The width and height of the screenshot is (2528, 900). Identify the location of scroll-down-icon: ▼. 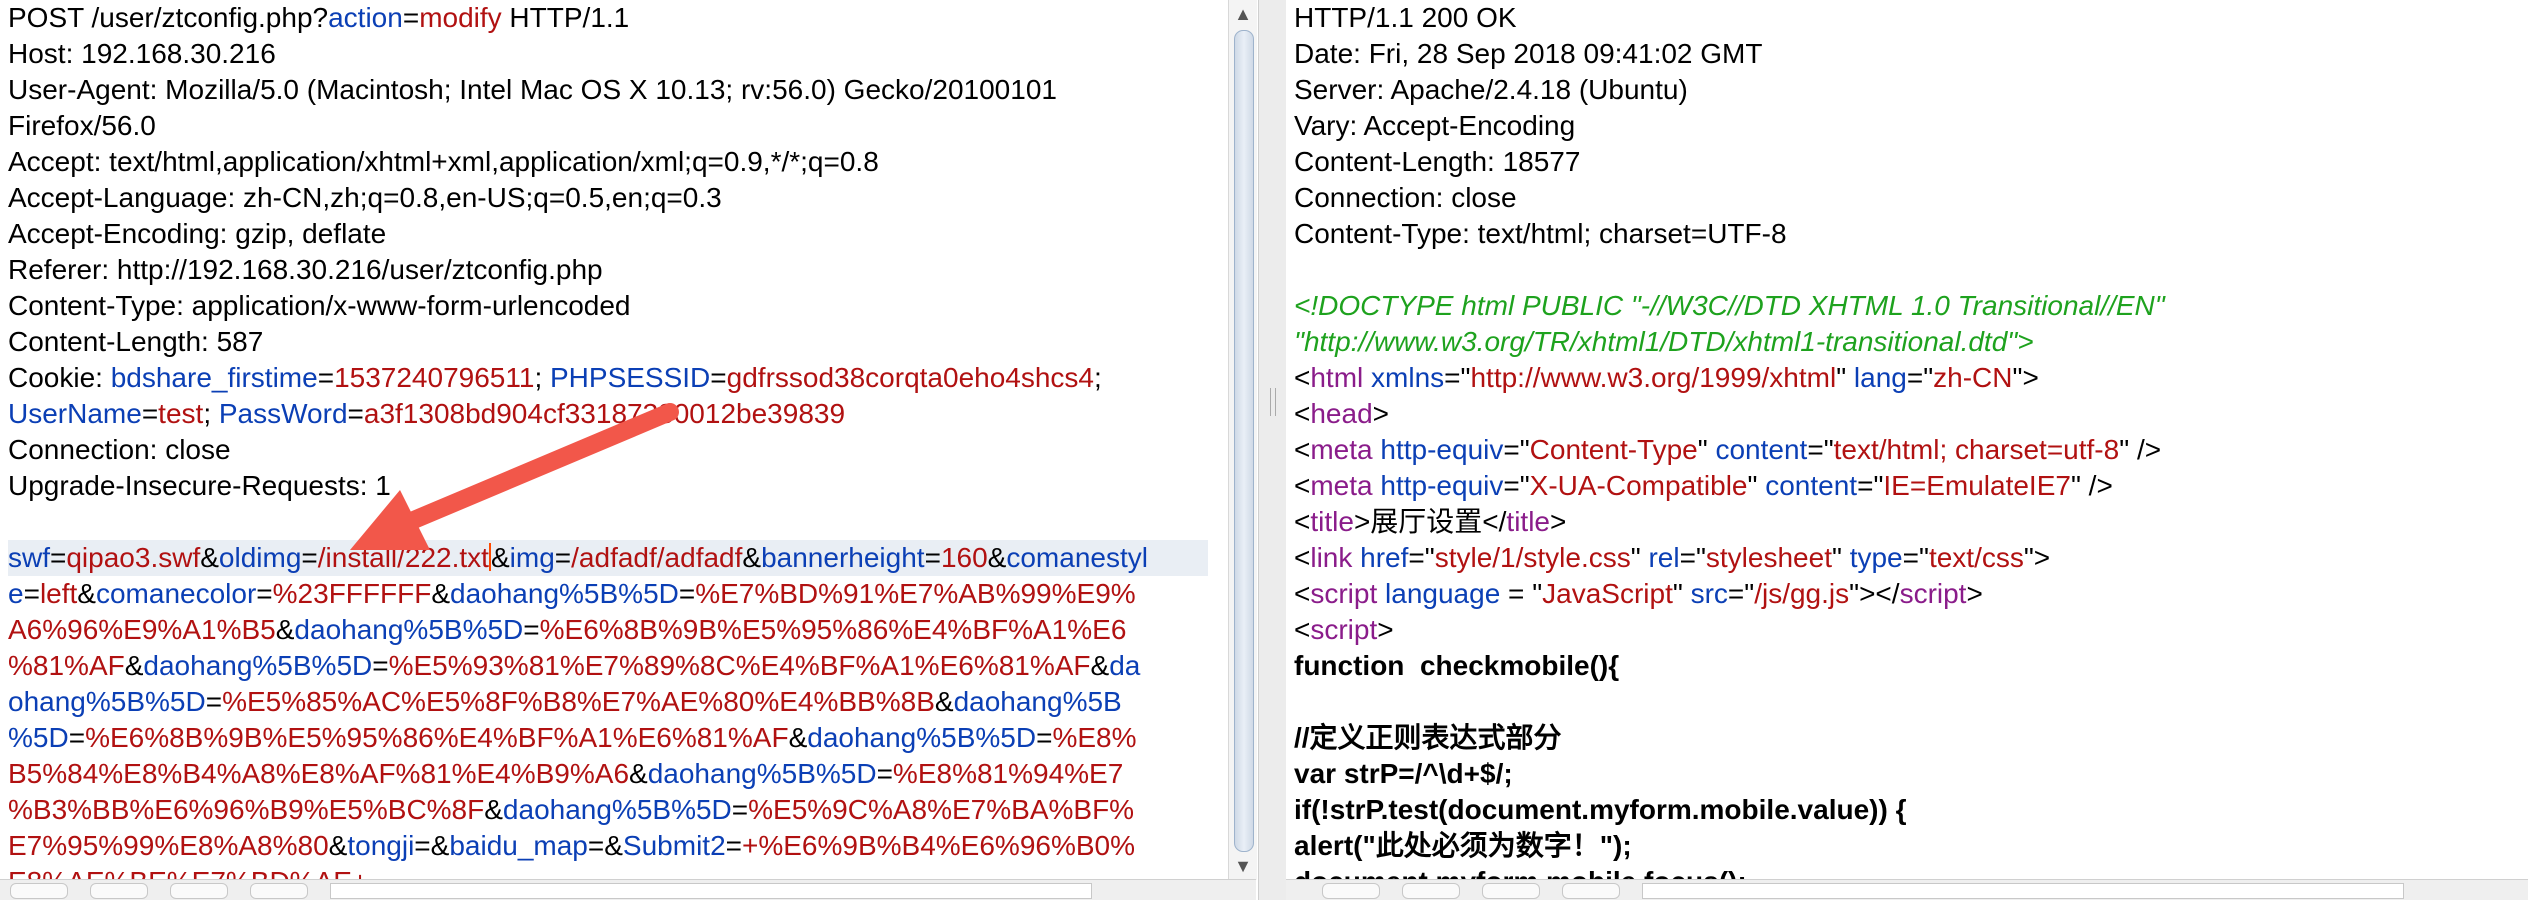
(1243, 866).